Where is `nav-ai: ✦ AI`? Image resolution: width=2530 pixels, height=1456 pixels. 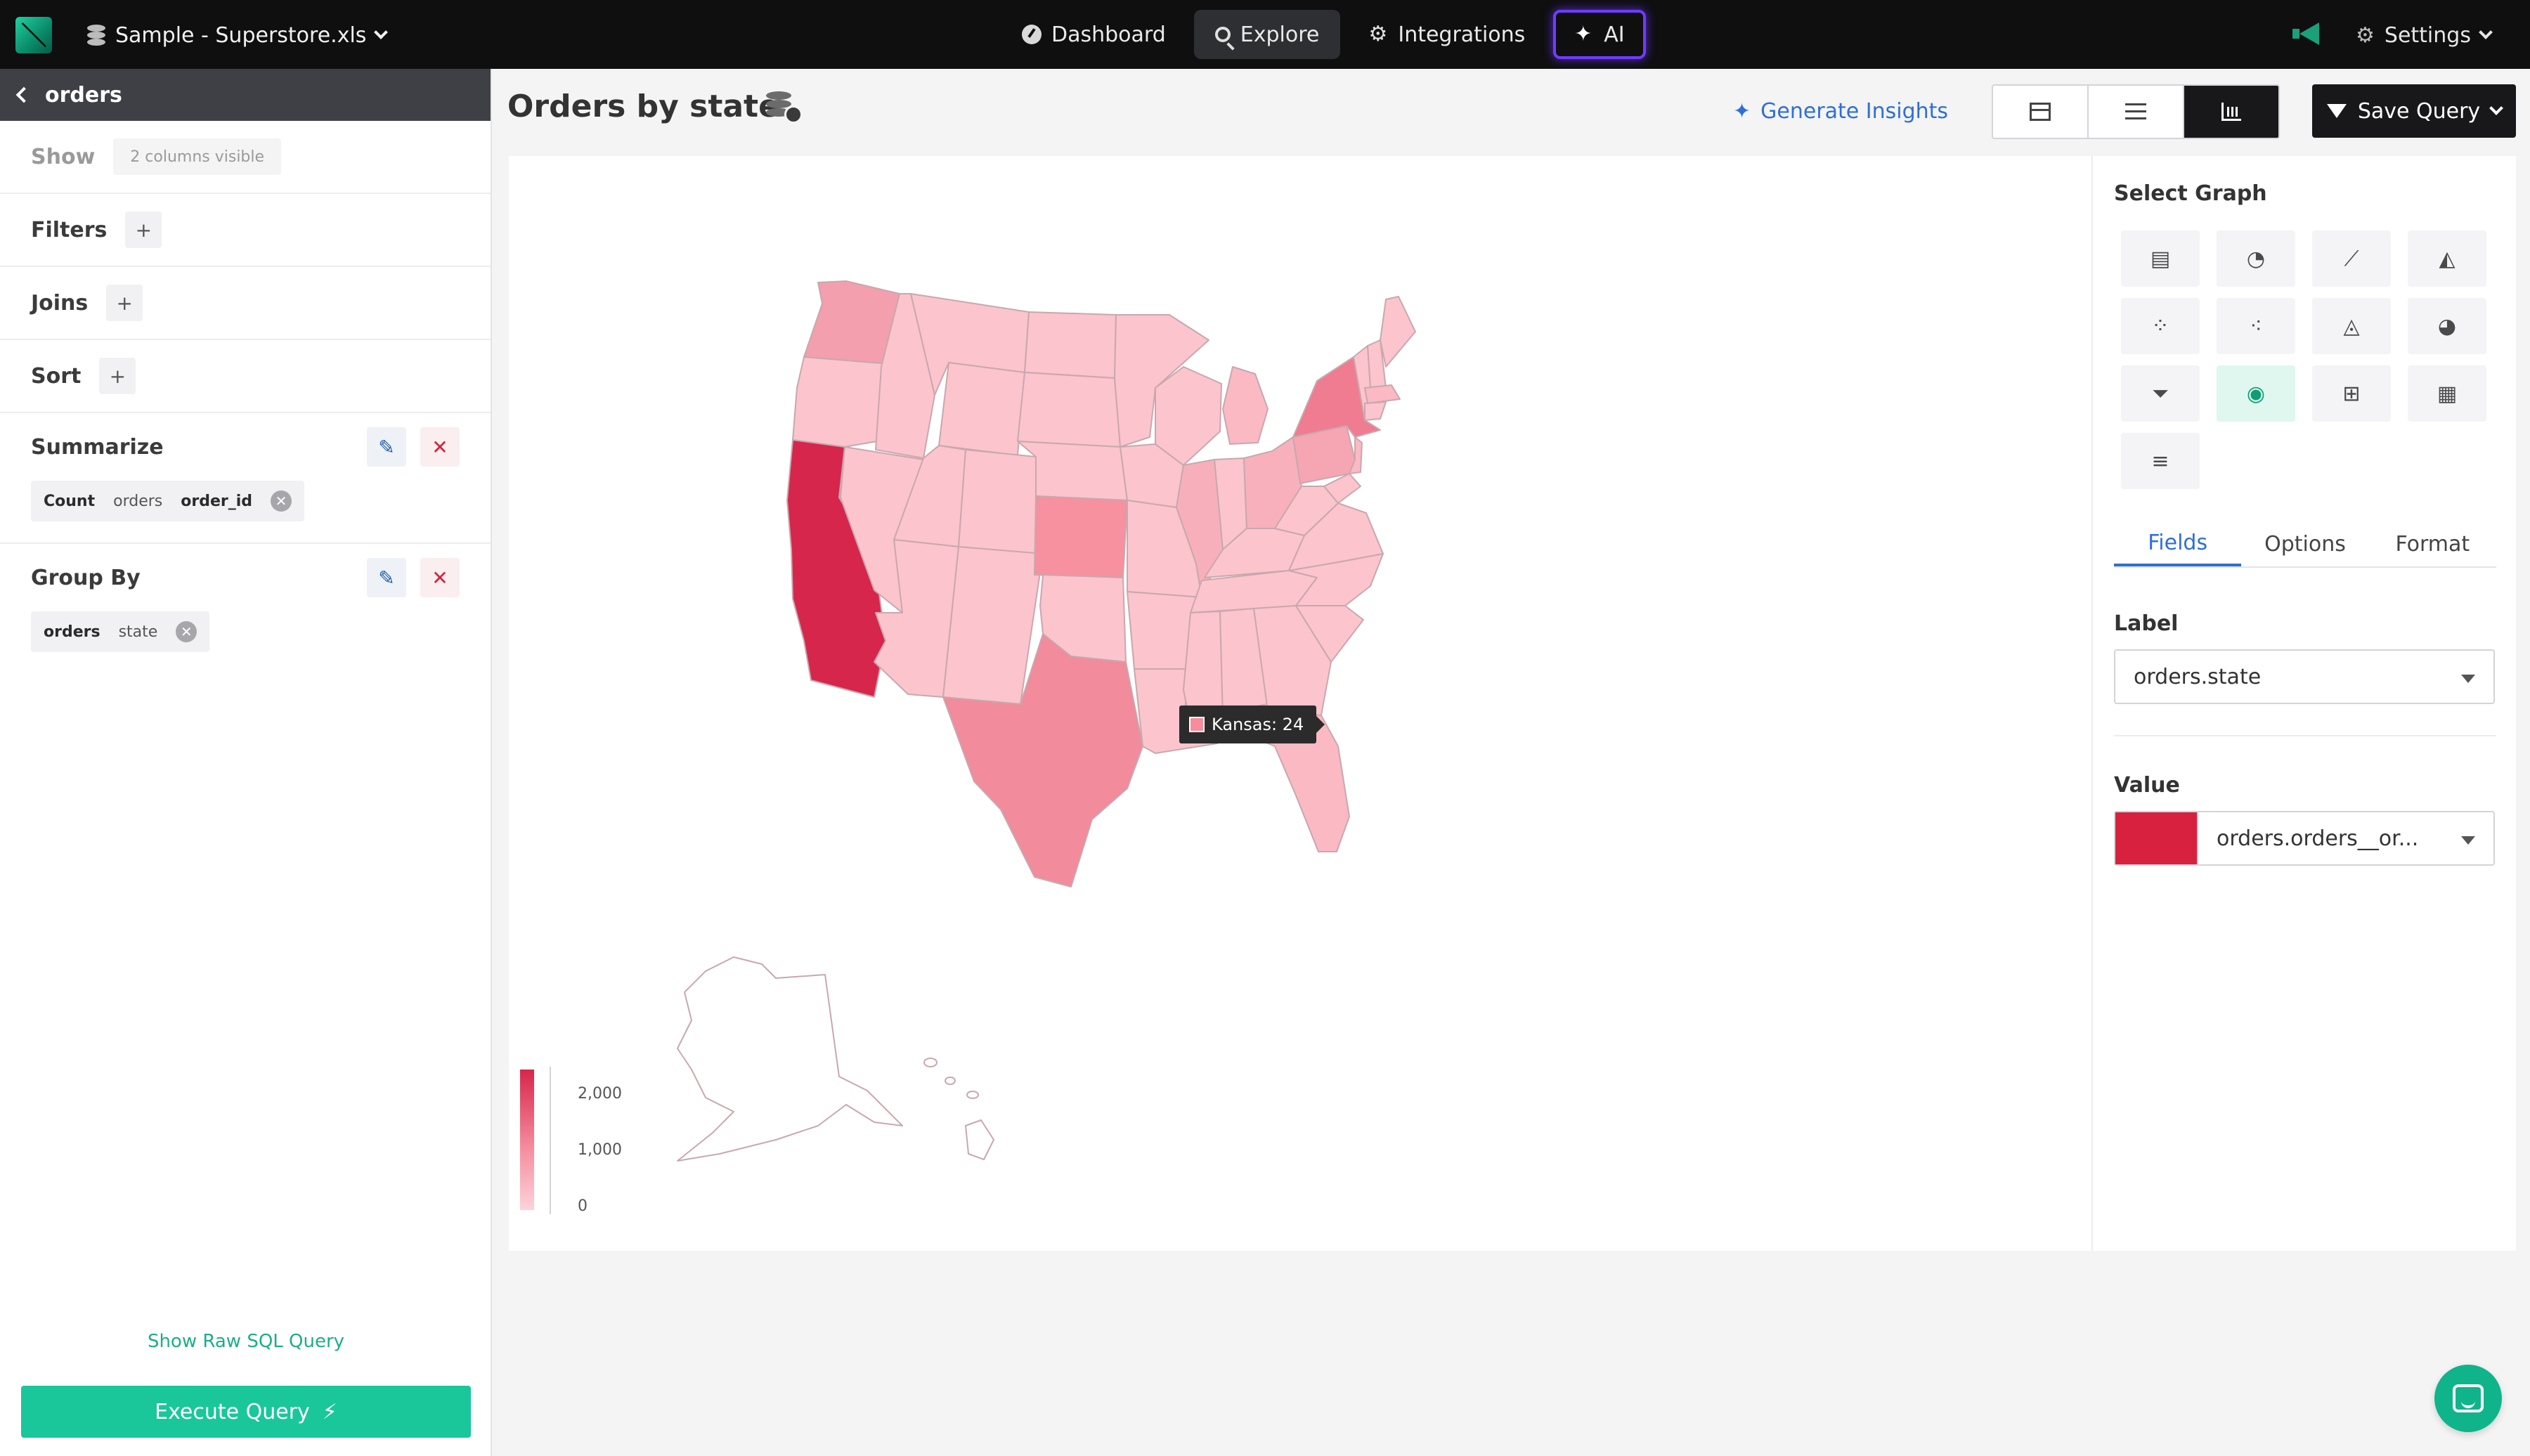
nav-ai: ✦ AI is located at coordinates (1599, 34).